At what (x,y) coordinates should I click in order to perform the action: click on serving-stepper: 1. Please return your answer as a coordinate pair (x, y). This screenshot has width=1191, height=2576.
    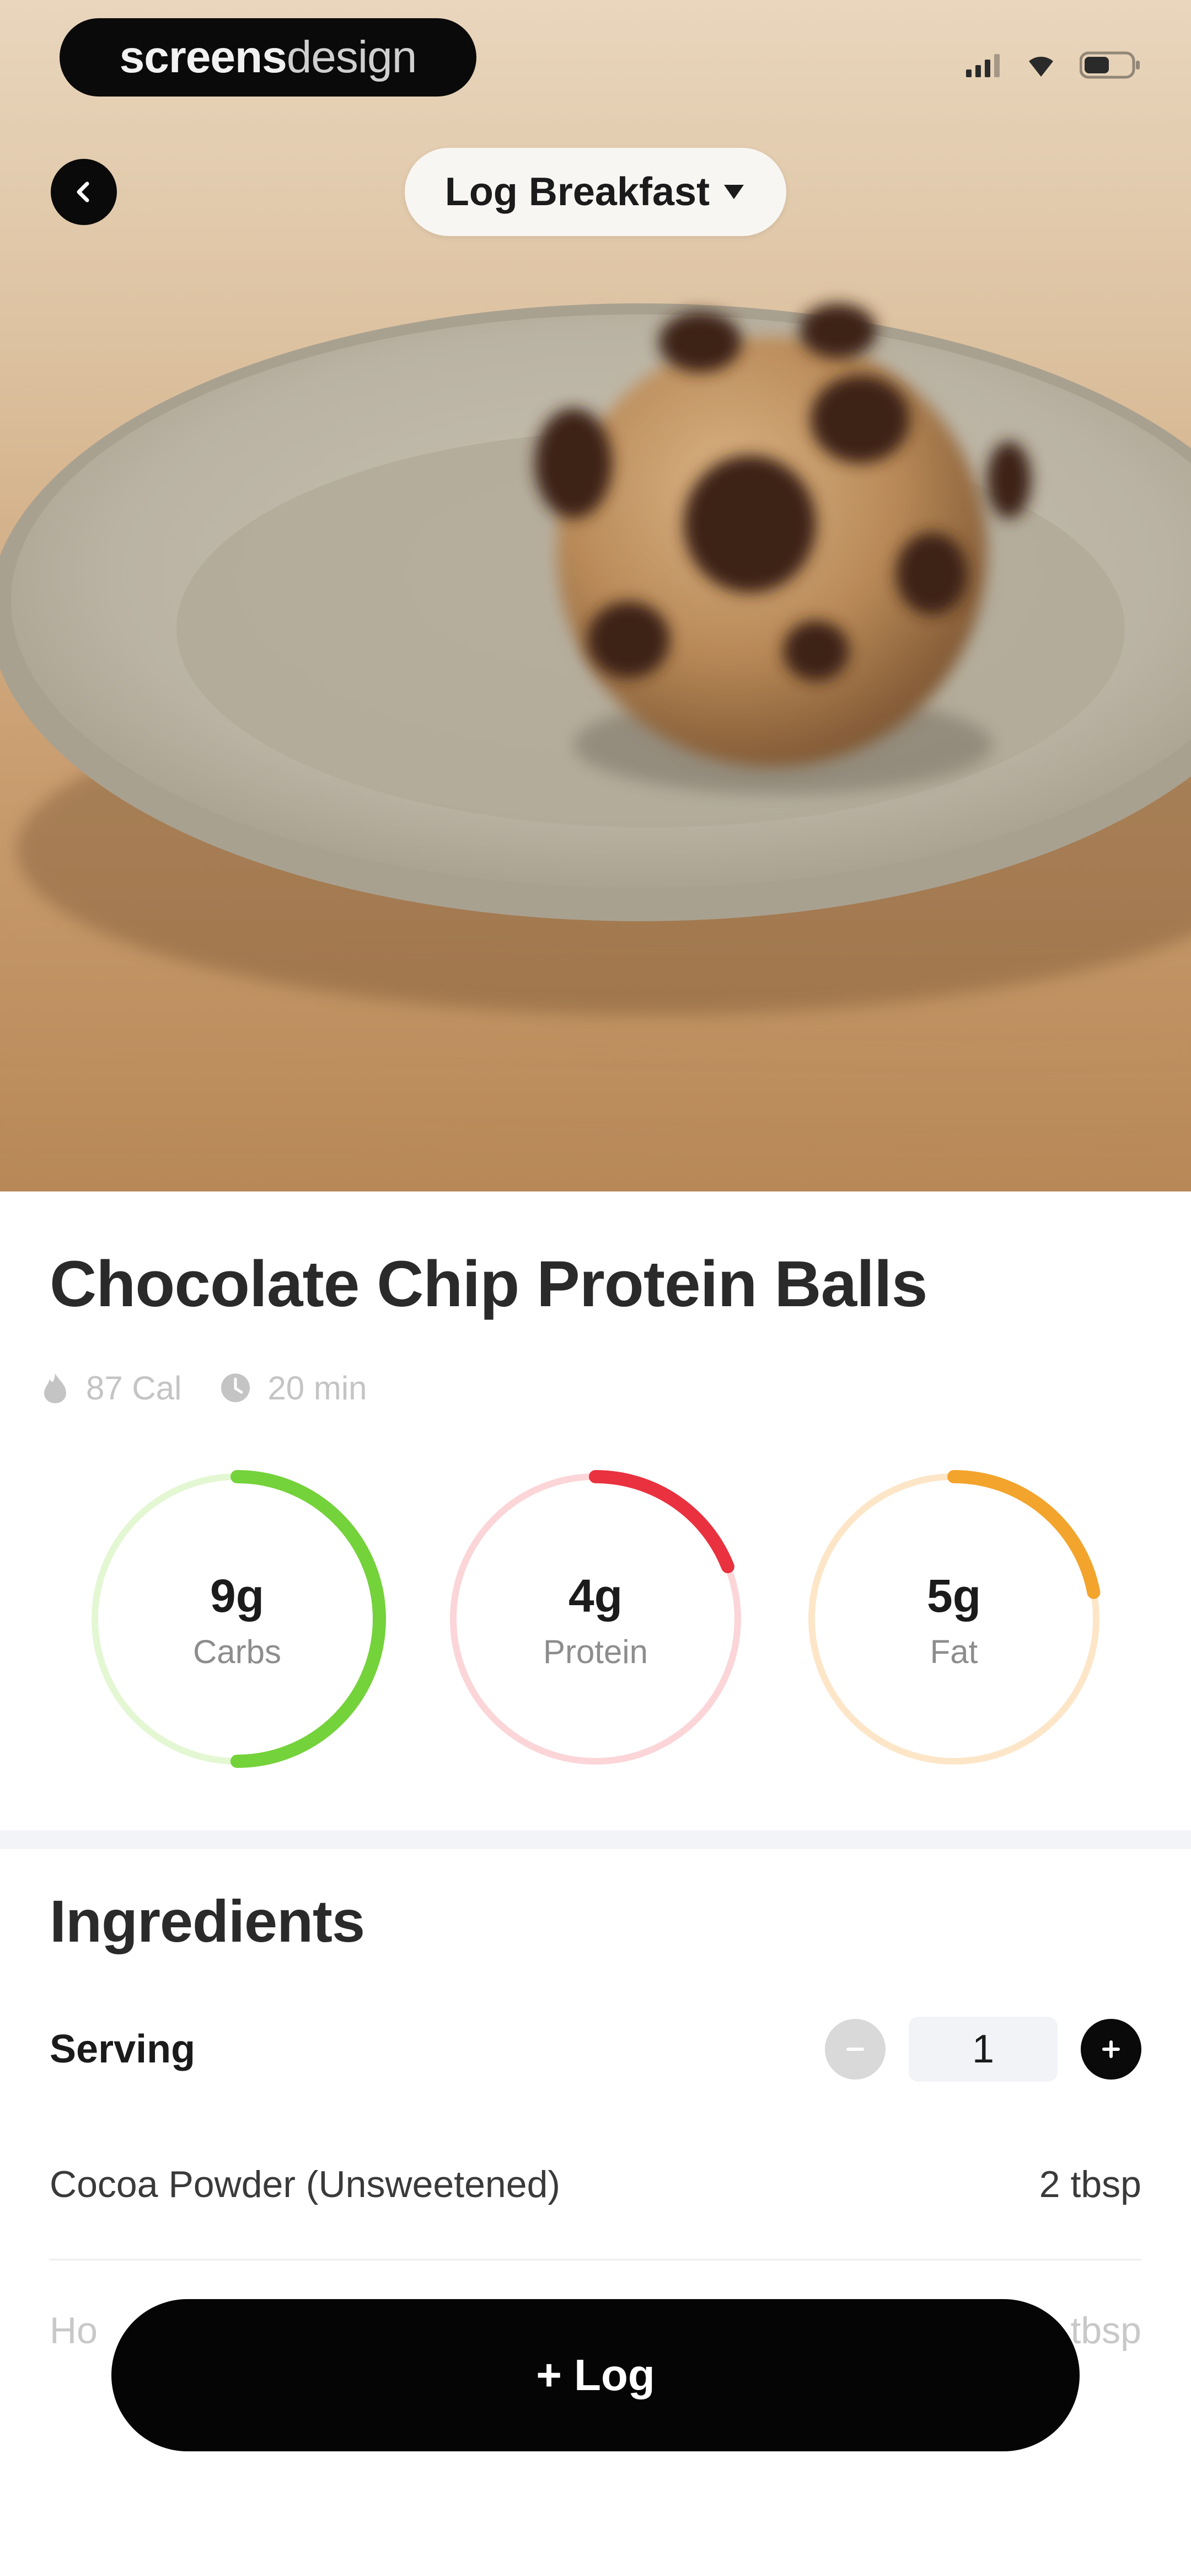
    Looking at the image, I should click on (983, 2049).